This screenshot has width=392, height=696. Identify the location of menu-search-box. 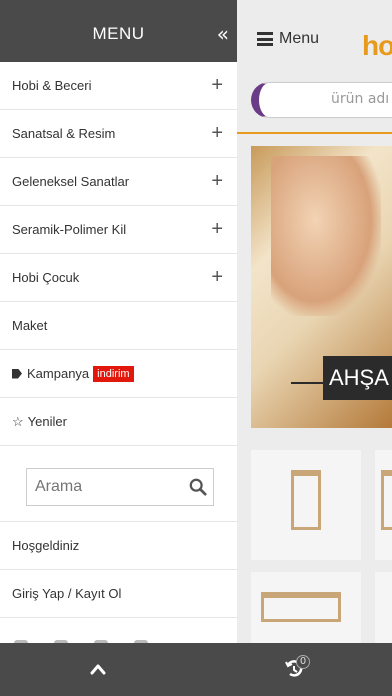
(120, 487).